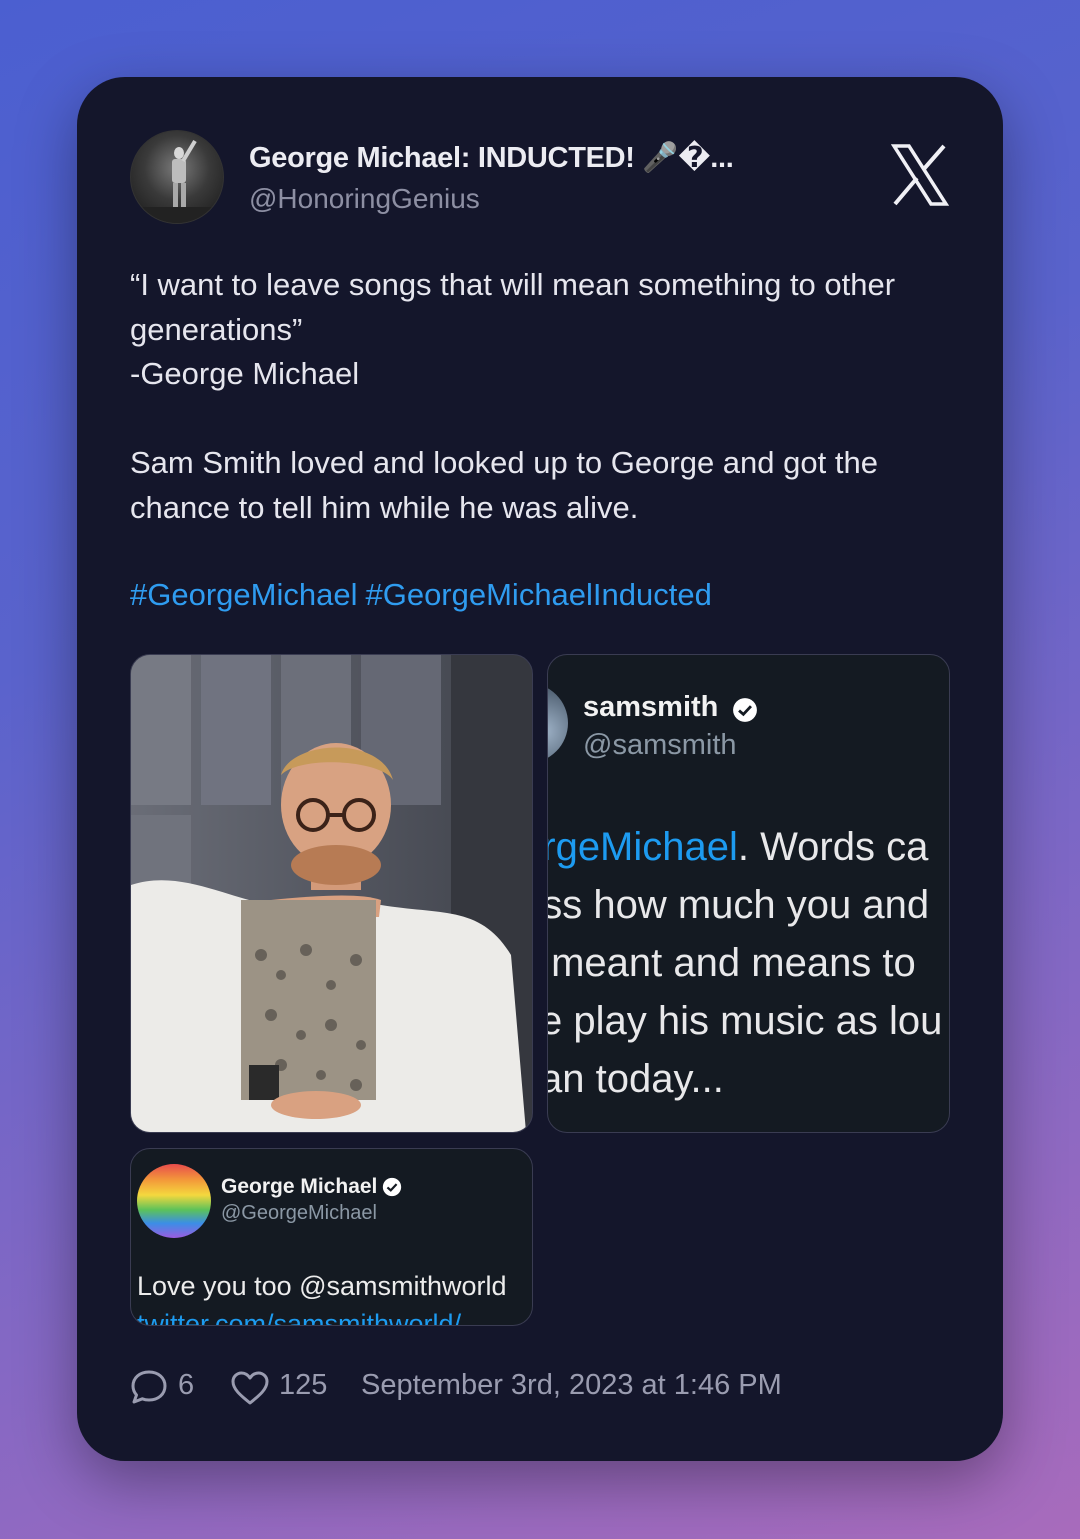  I want to click on screenshot-text-line: ess how much you and, so click(738, 905).